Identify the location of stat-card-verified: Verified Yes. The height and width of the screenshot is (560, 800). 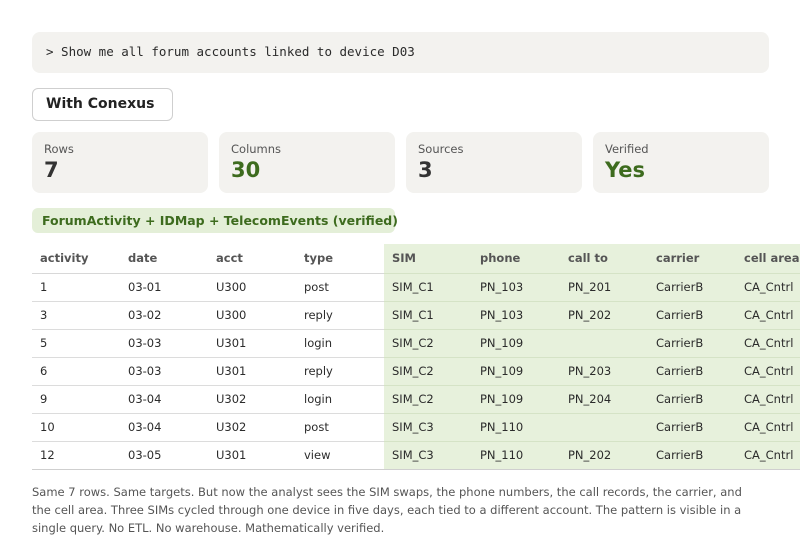
(681, 162).